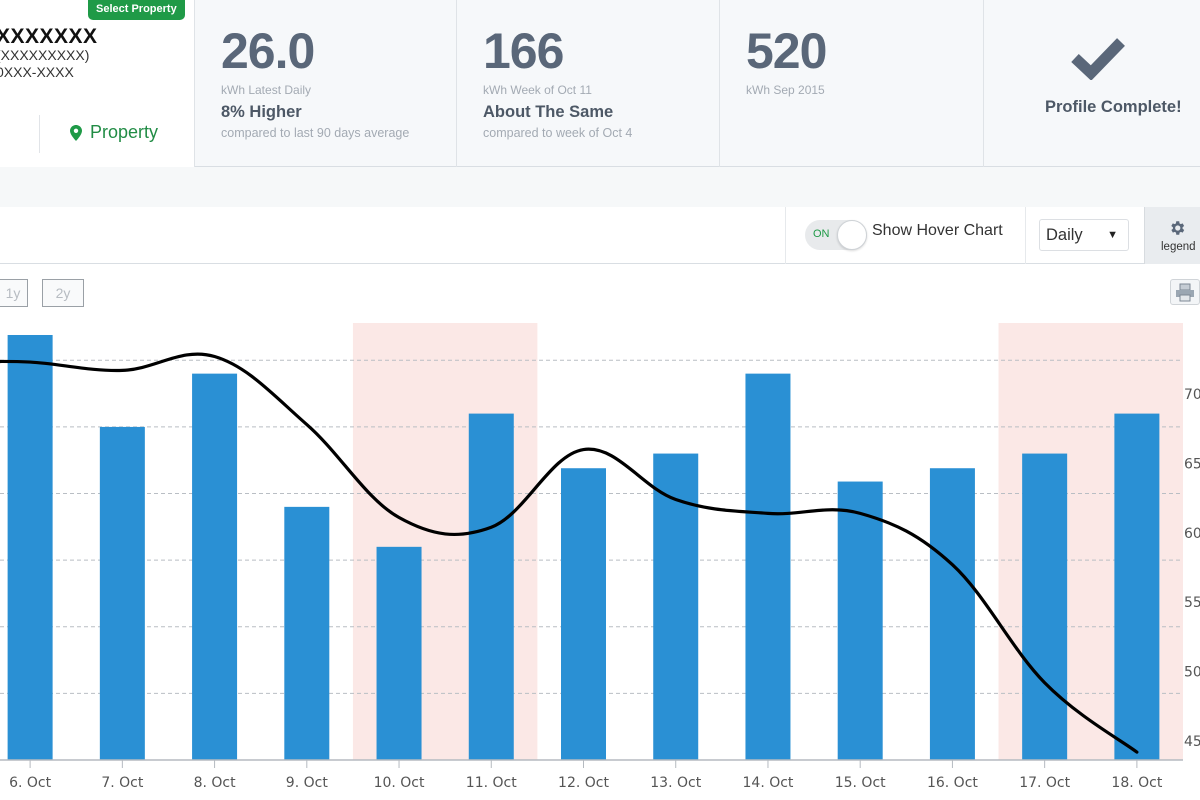 Image resolution: width=1200 pixels, height=800 pixels. Describe the element at coordinates (261, 112) in the screenshot. I see `stat-comparison: 8% Higher` at that location.